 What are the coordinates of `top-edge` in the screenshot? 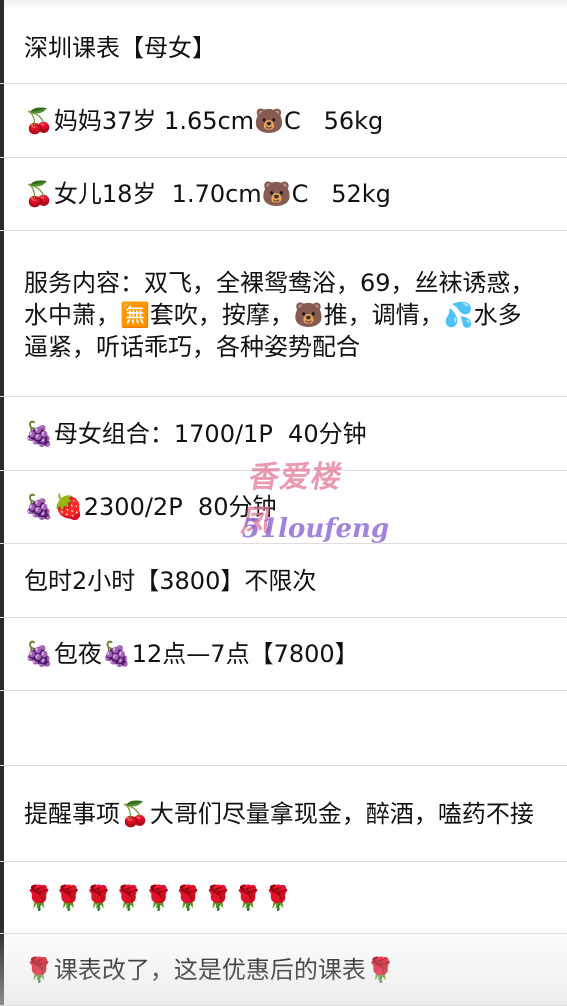 It's located at (283, 5).